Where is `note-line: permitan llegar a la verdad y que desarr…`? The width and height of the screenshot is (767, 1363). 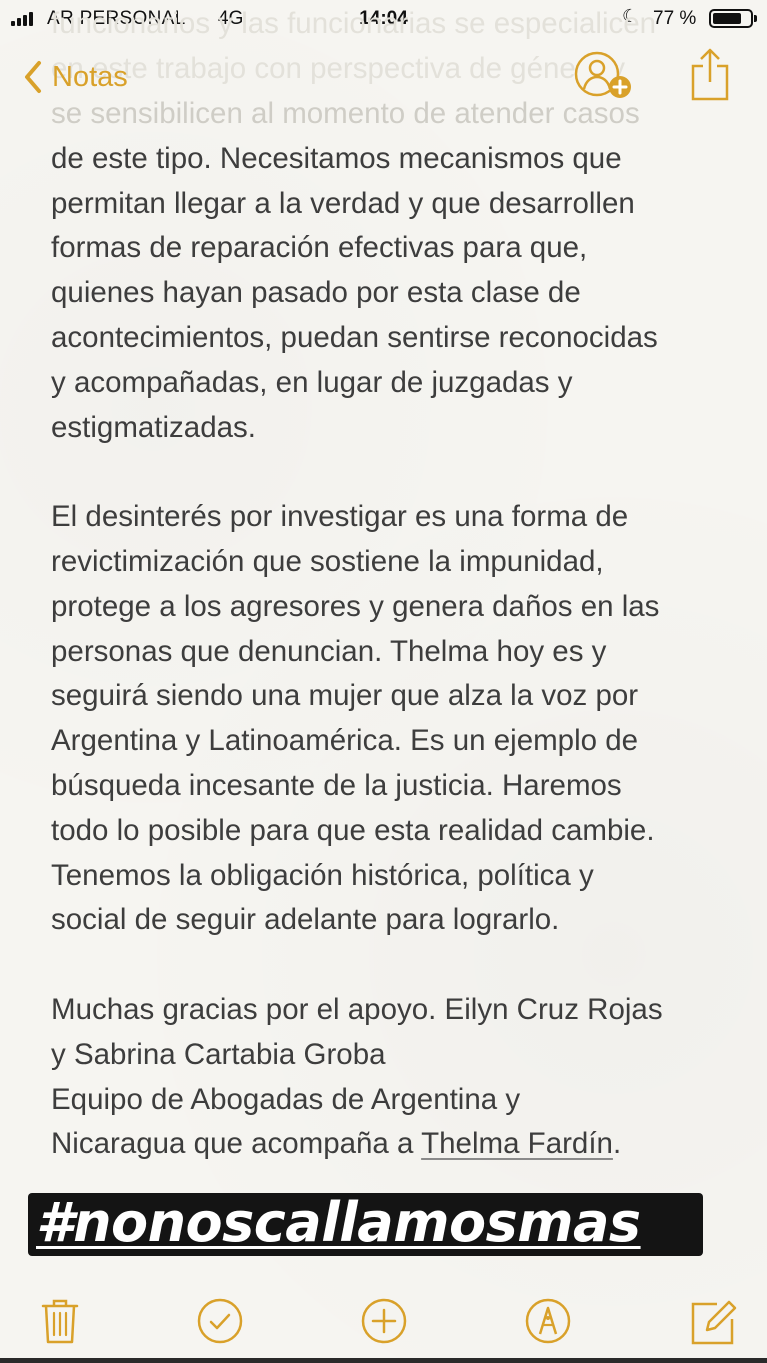
note-line: permitan llegar a la verdad y que desarr… is located at coordinates (343, 203).